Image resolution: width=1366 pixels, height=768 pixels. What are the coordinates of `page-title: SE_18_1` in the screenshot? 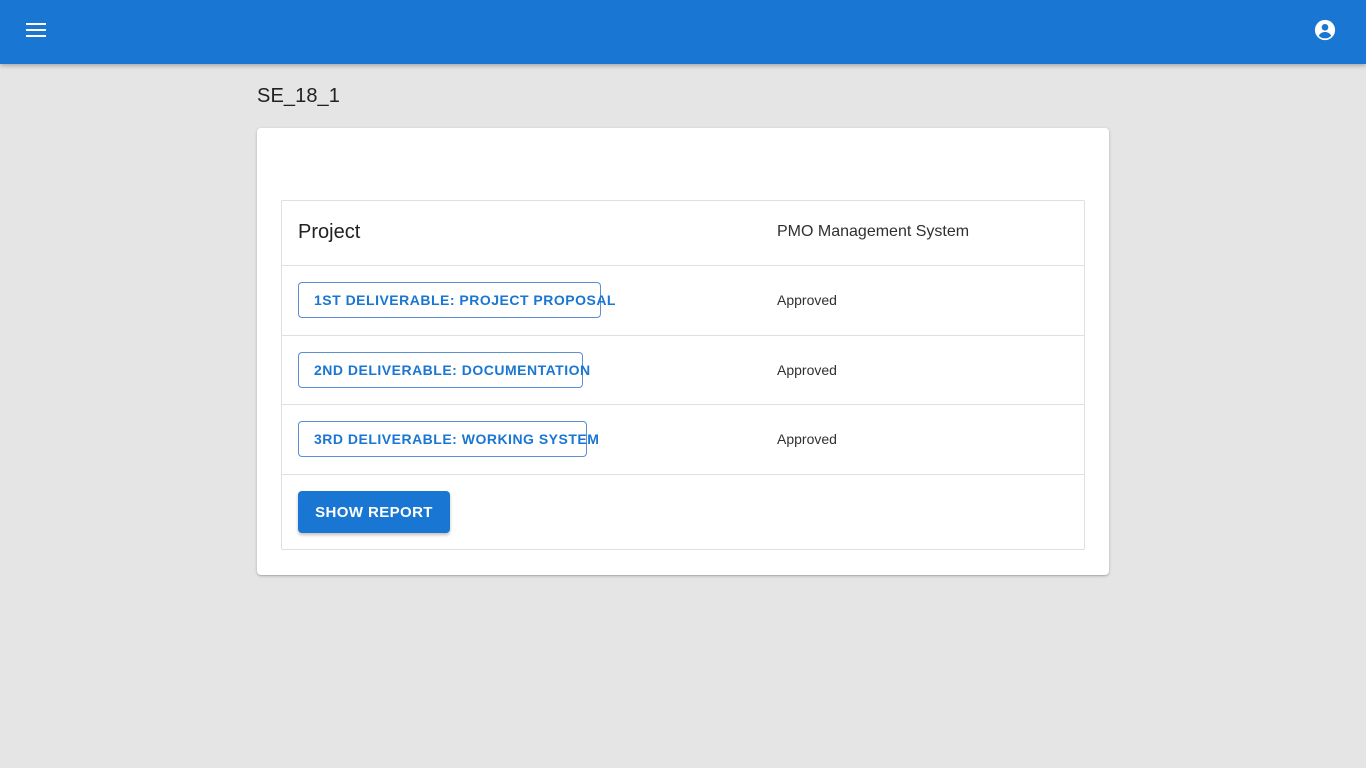 It's located at (298, 96).